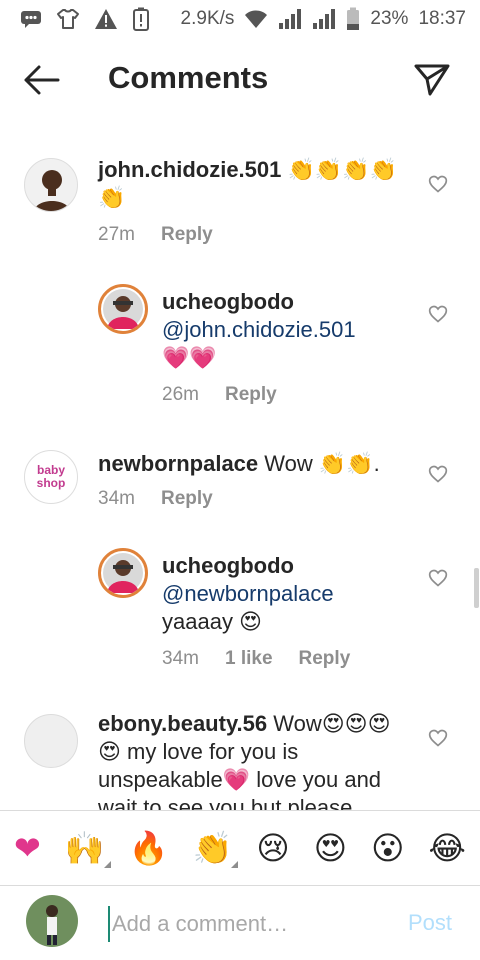  What do you see at coordinates (330, 848) in the screenshot?
I see `emoji-heart-eyes-button: 😍` at bounding box center [330, 848].